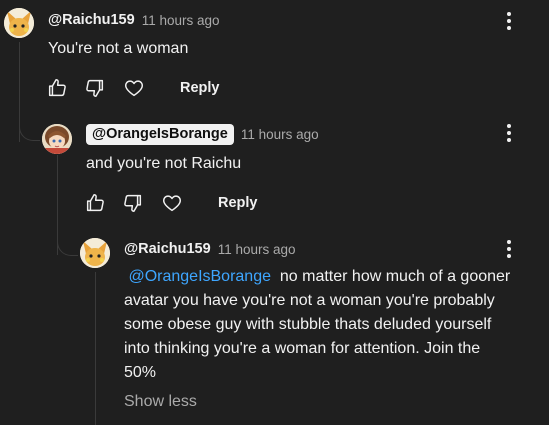  What do you see at coordinates (164, 163) in the screenshot?
I see `comment-text: and you're not Raichu` at bounding box center [164, 163].